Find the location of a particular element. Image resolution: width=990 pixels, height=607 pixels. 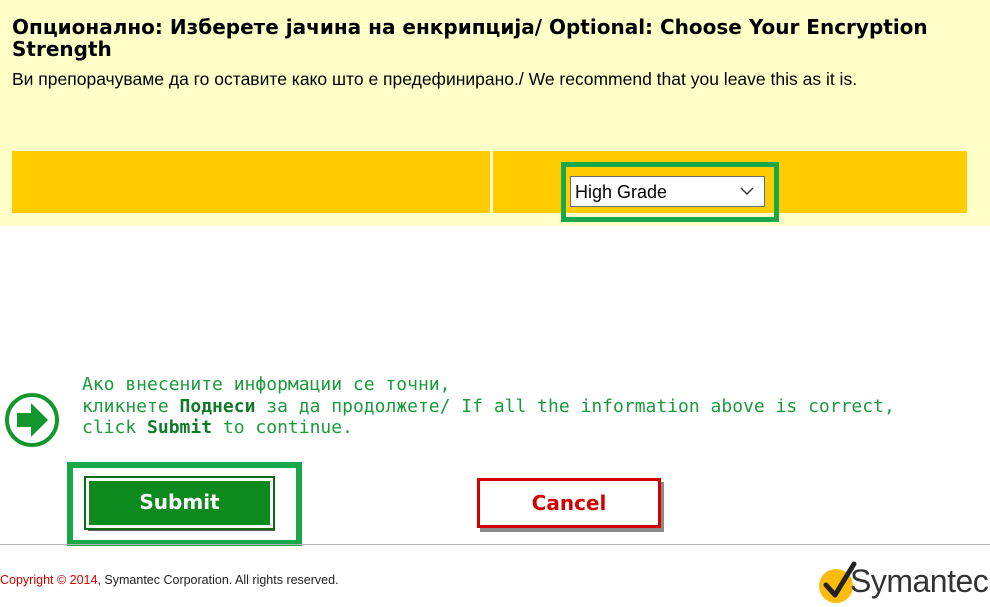

symantec-logo-text: Symantec is located at coordinates (919, 581).